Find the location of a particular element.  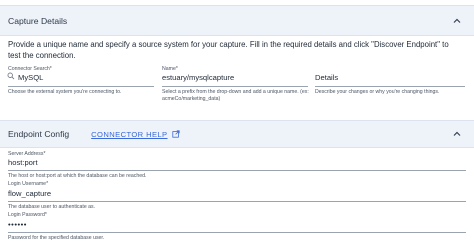

login-username-underline is located at coordinates (237, 201).